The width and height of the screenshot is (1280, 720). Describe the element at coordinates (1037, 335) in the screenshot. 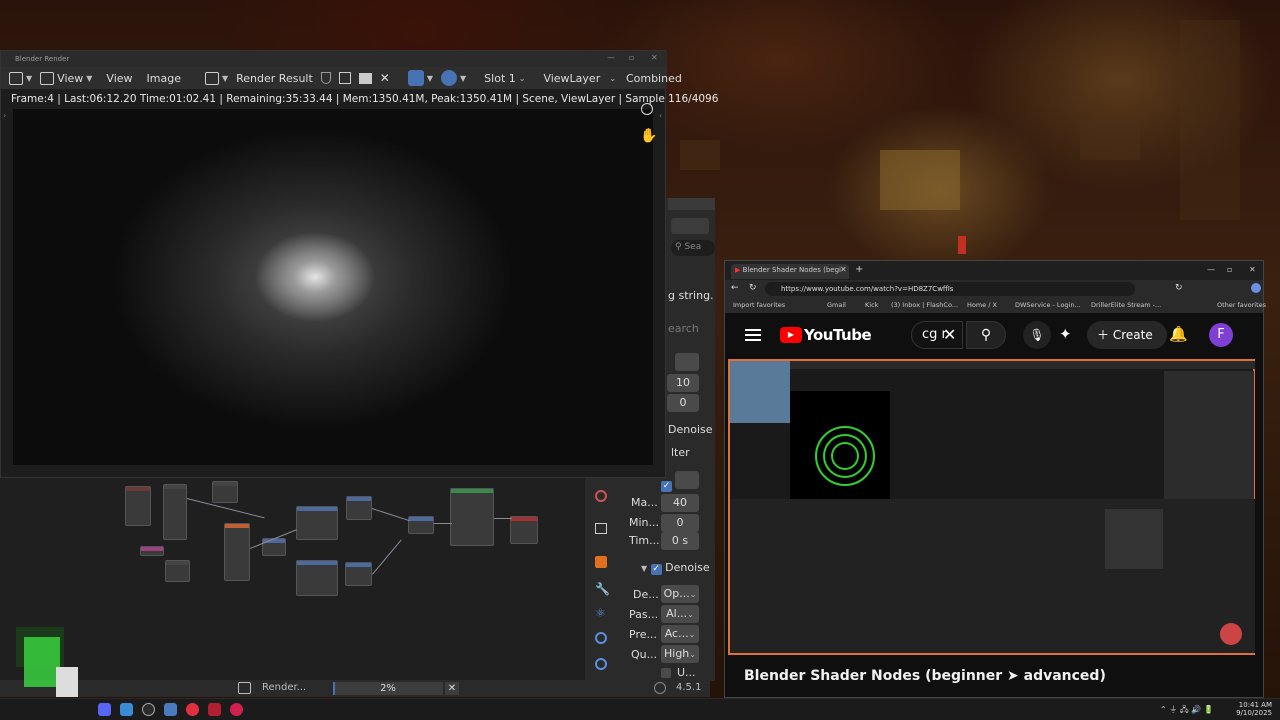

I see `microphone-icon: 🎙` at that location.